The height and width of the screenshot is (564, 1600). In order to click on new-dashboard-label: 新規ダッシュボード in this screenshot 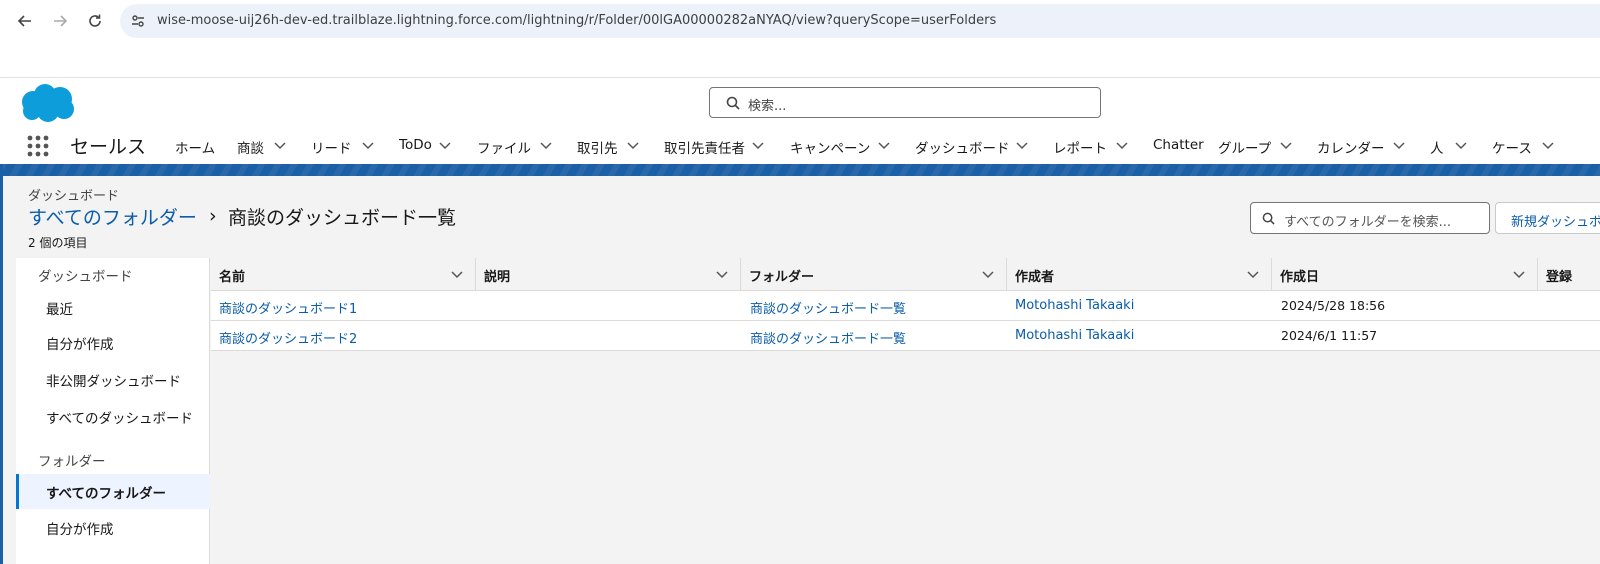, I will do `click(1555, 222)`.